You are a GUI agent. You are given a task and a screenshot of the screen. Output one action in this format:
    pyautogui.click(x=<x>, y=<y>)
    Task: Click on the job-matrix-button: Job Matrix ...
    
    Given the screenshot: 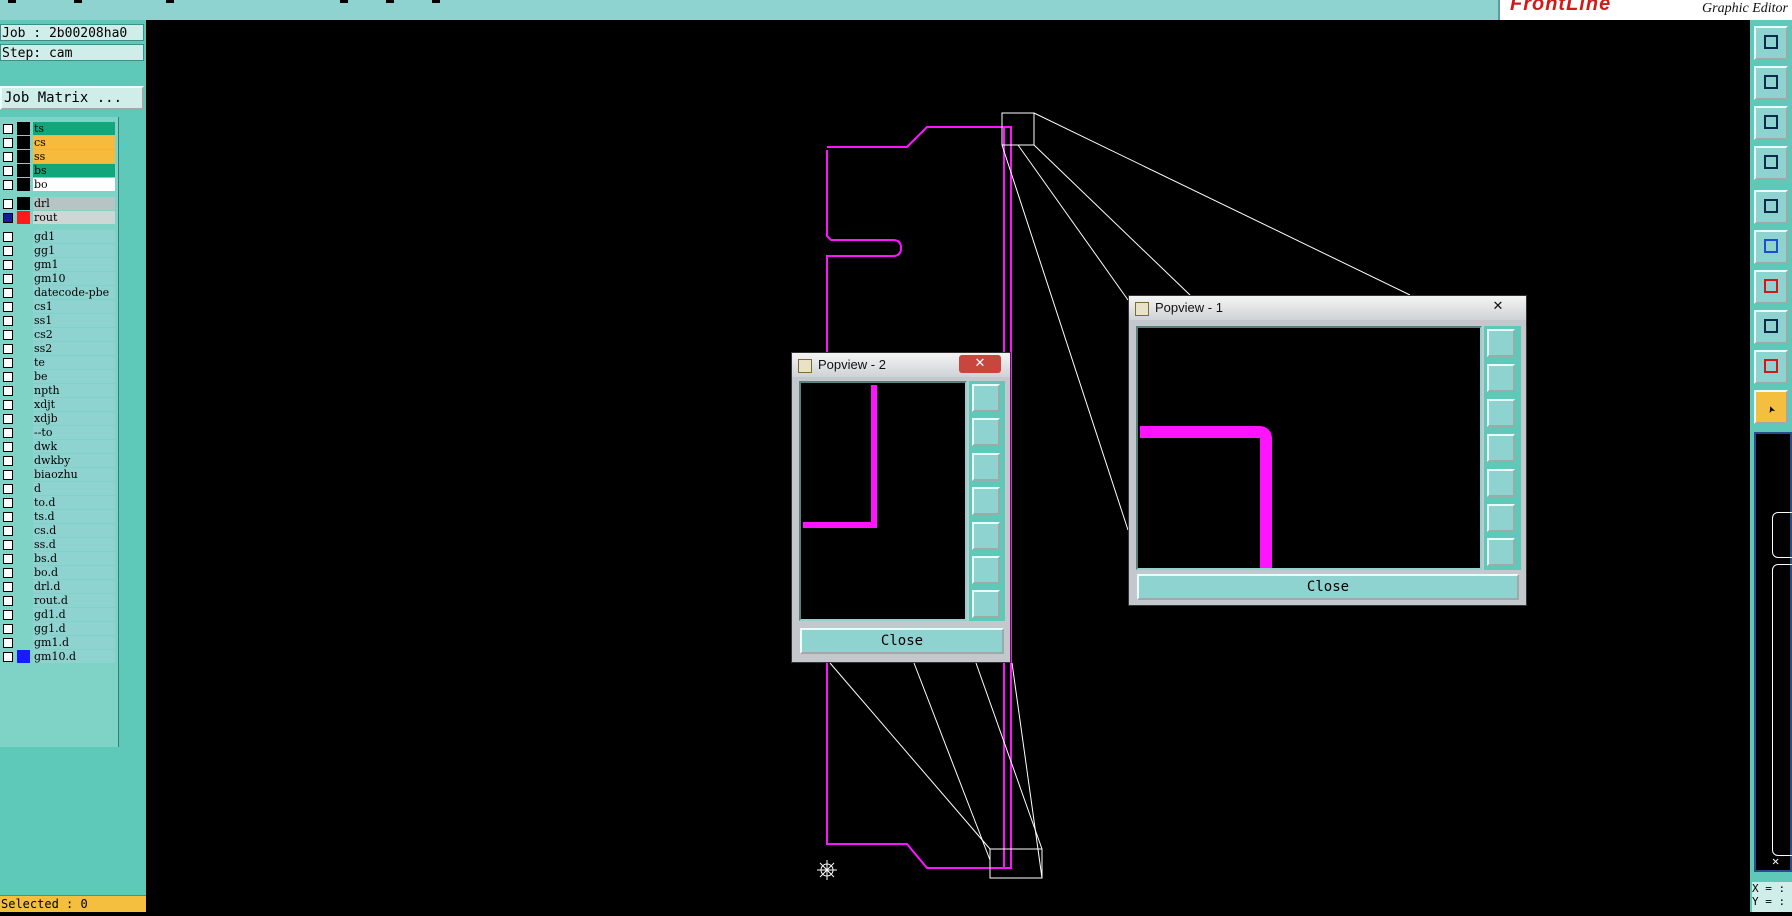 What is the action you would take?
    pyautogui.click(x=72, y=98)
    